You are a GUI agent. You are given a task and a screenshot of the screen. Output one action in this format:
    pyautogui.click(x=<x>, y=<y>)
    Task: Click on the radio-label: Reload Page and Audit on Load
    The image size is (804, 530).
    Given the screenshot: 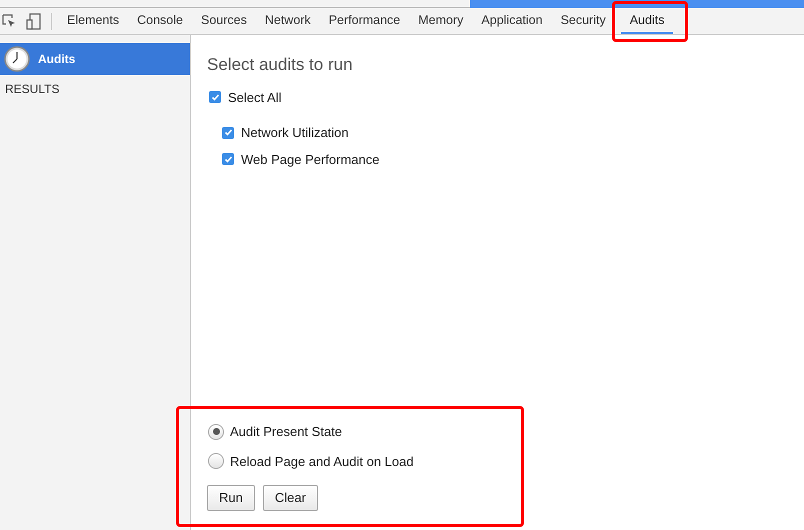 What is the action you would take?
    pyautogui.click(x=322, y=461)
    